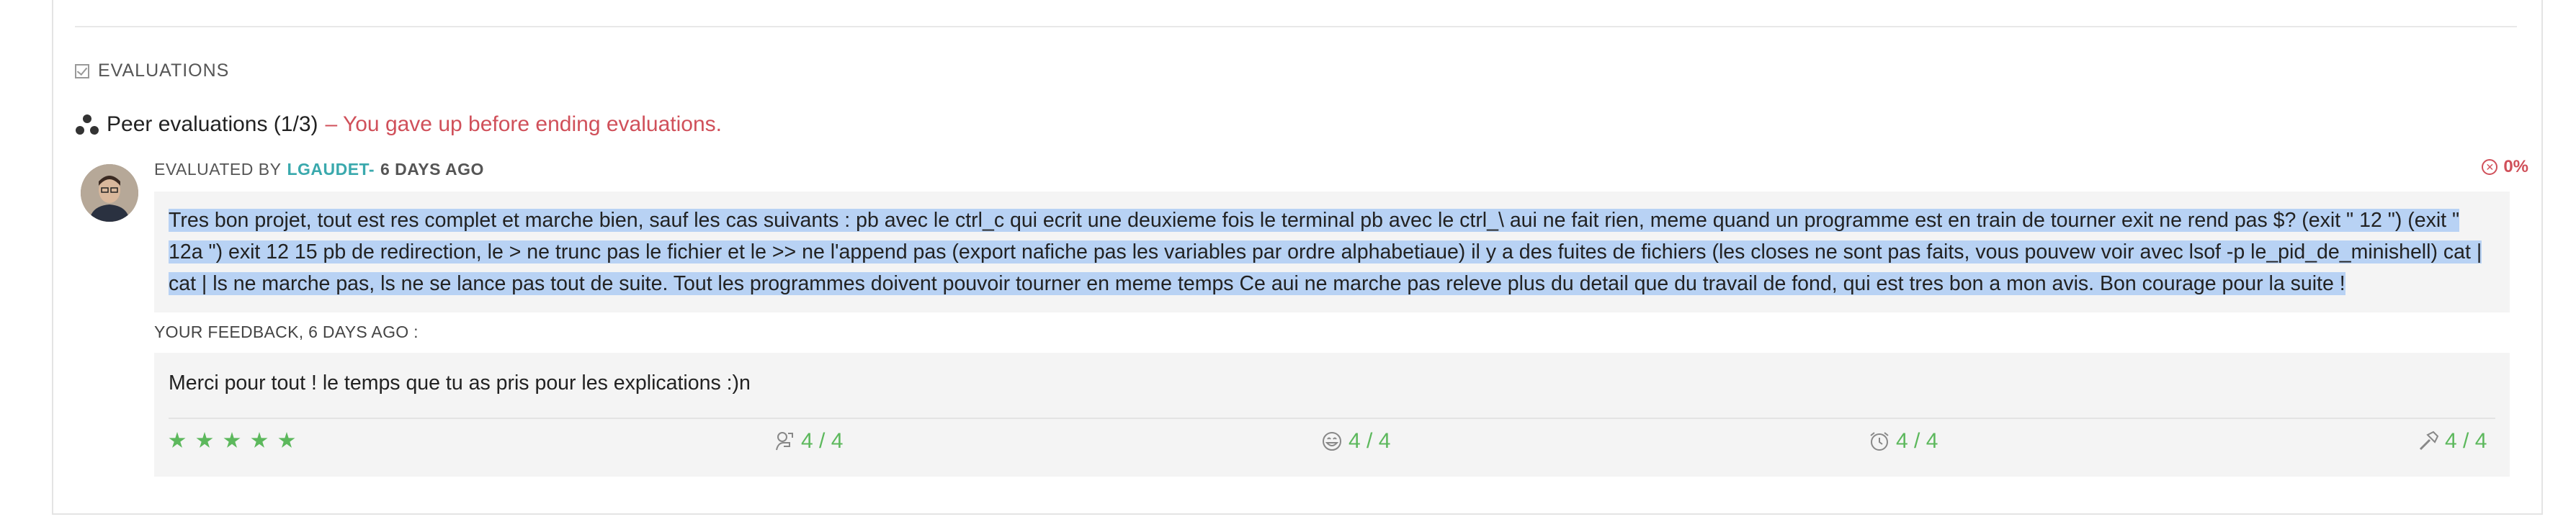 Image resolution: width=2576 pixels, height=527 pixels. Describe the element at coordinates (1880, 441) in the screenshot. I see `alarm-clock-icon` at that location.